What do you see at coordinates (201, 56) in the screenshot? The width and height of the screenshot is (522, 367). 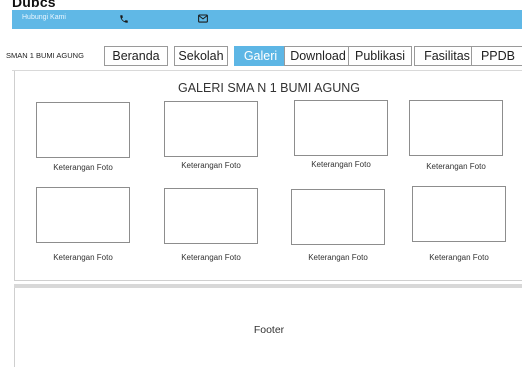 I see `nav-sekolah: Sekolah` at bounding box center [201, 56].